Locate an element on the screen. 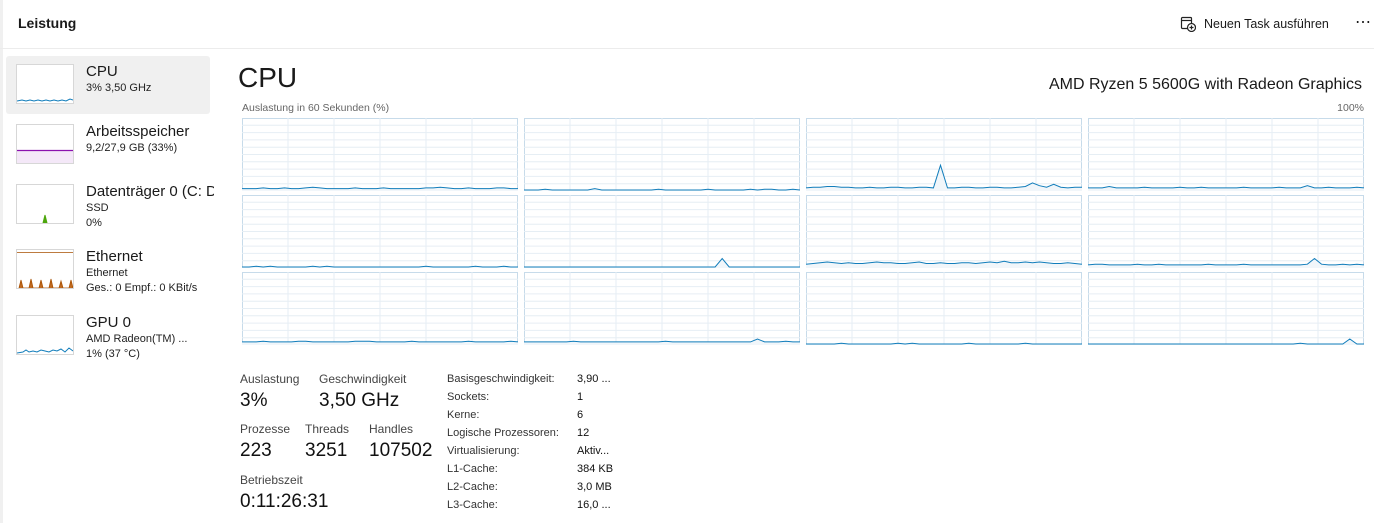 Image resolution: width=1374 pixels, height=523 pixels. sidebar-item-detail: Ges.: 0 Empf.: 0 KBit/s is located at coordinates (142, 288).